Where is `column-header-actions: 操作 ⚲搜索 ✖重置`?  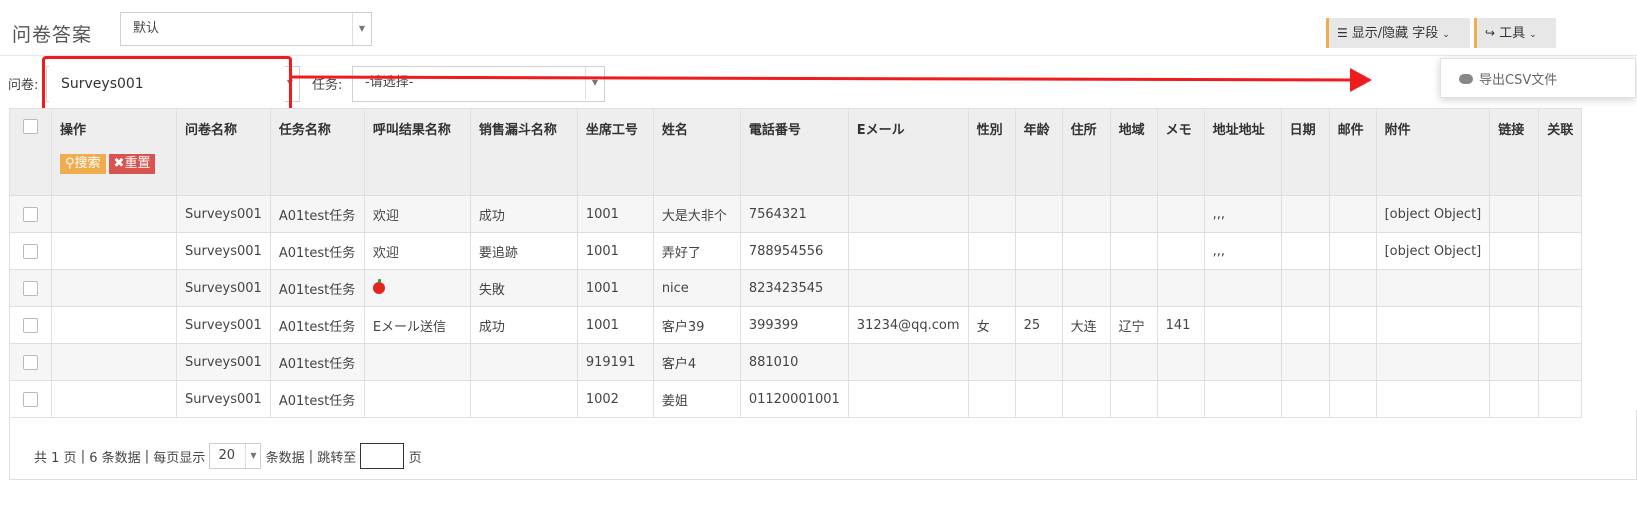 column-header-actions: 操作 ⚲搜索 ✖重置 is located at coordinates (114, 152).